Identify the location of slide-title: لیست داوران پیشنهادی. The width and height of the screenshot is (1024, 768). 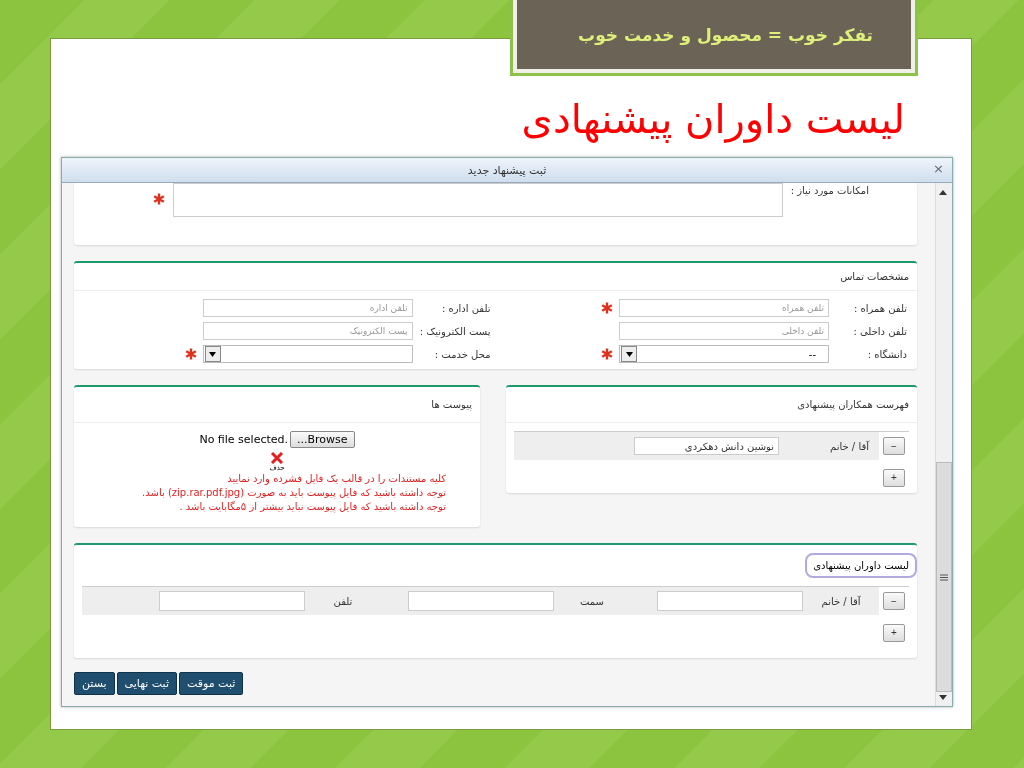
(713, 119).